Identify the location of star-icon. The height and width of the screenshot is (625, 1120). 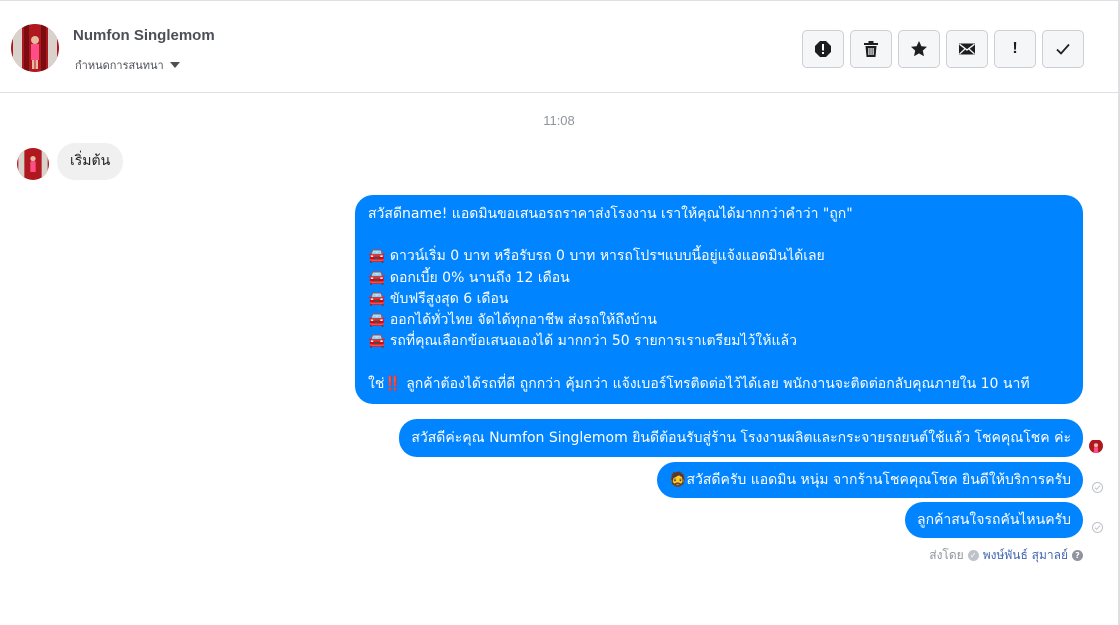
(919, 49).